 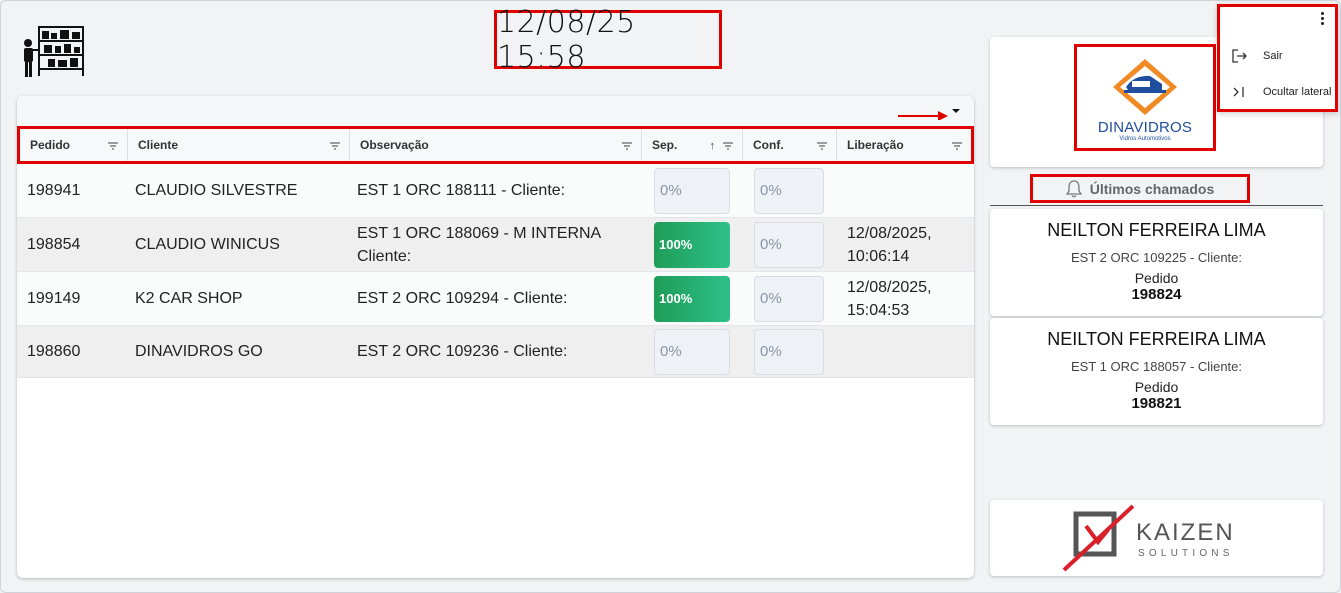 I want to click on annotation-arrow-icon, so click(x=923, y=115).